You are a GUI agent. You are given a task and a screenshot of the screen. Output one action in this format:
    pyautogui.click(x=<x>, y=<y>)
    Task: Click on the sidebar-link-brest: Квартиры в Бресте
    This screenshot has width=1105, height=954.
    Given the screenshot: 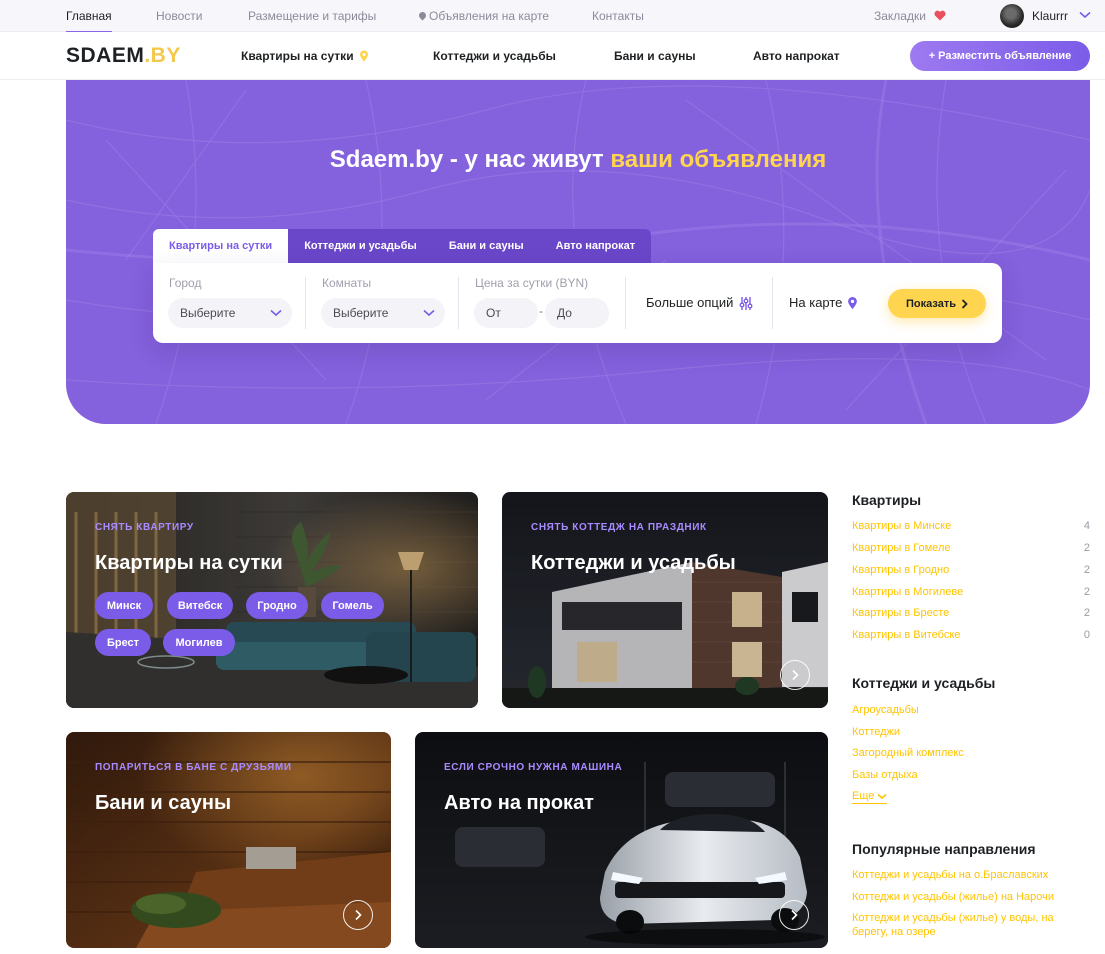 What is the action you would take?
    pyautogui.click(x=900, y=613)
    